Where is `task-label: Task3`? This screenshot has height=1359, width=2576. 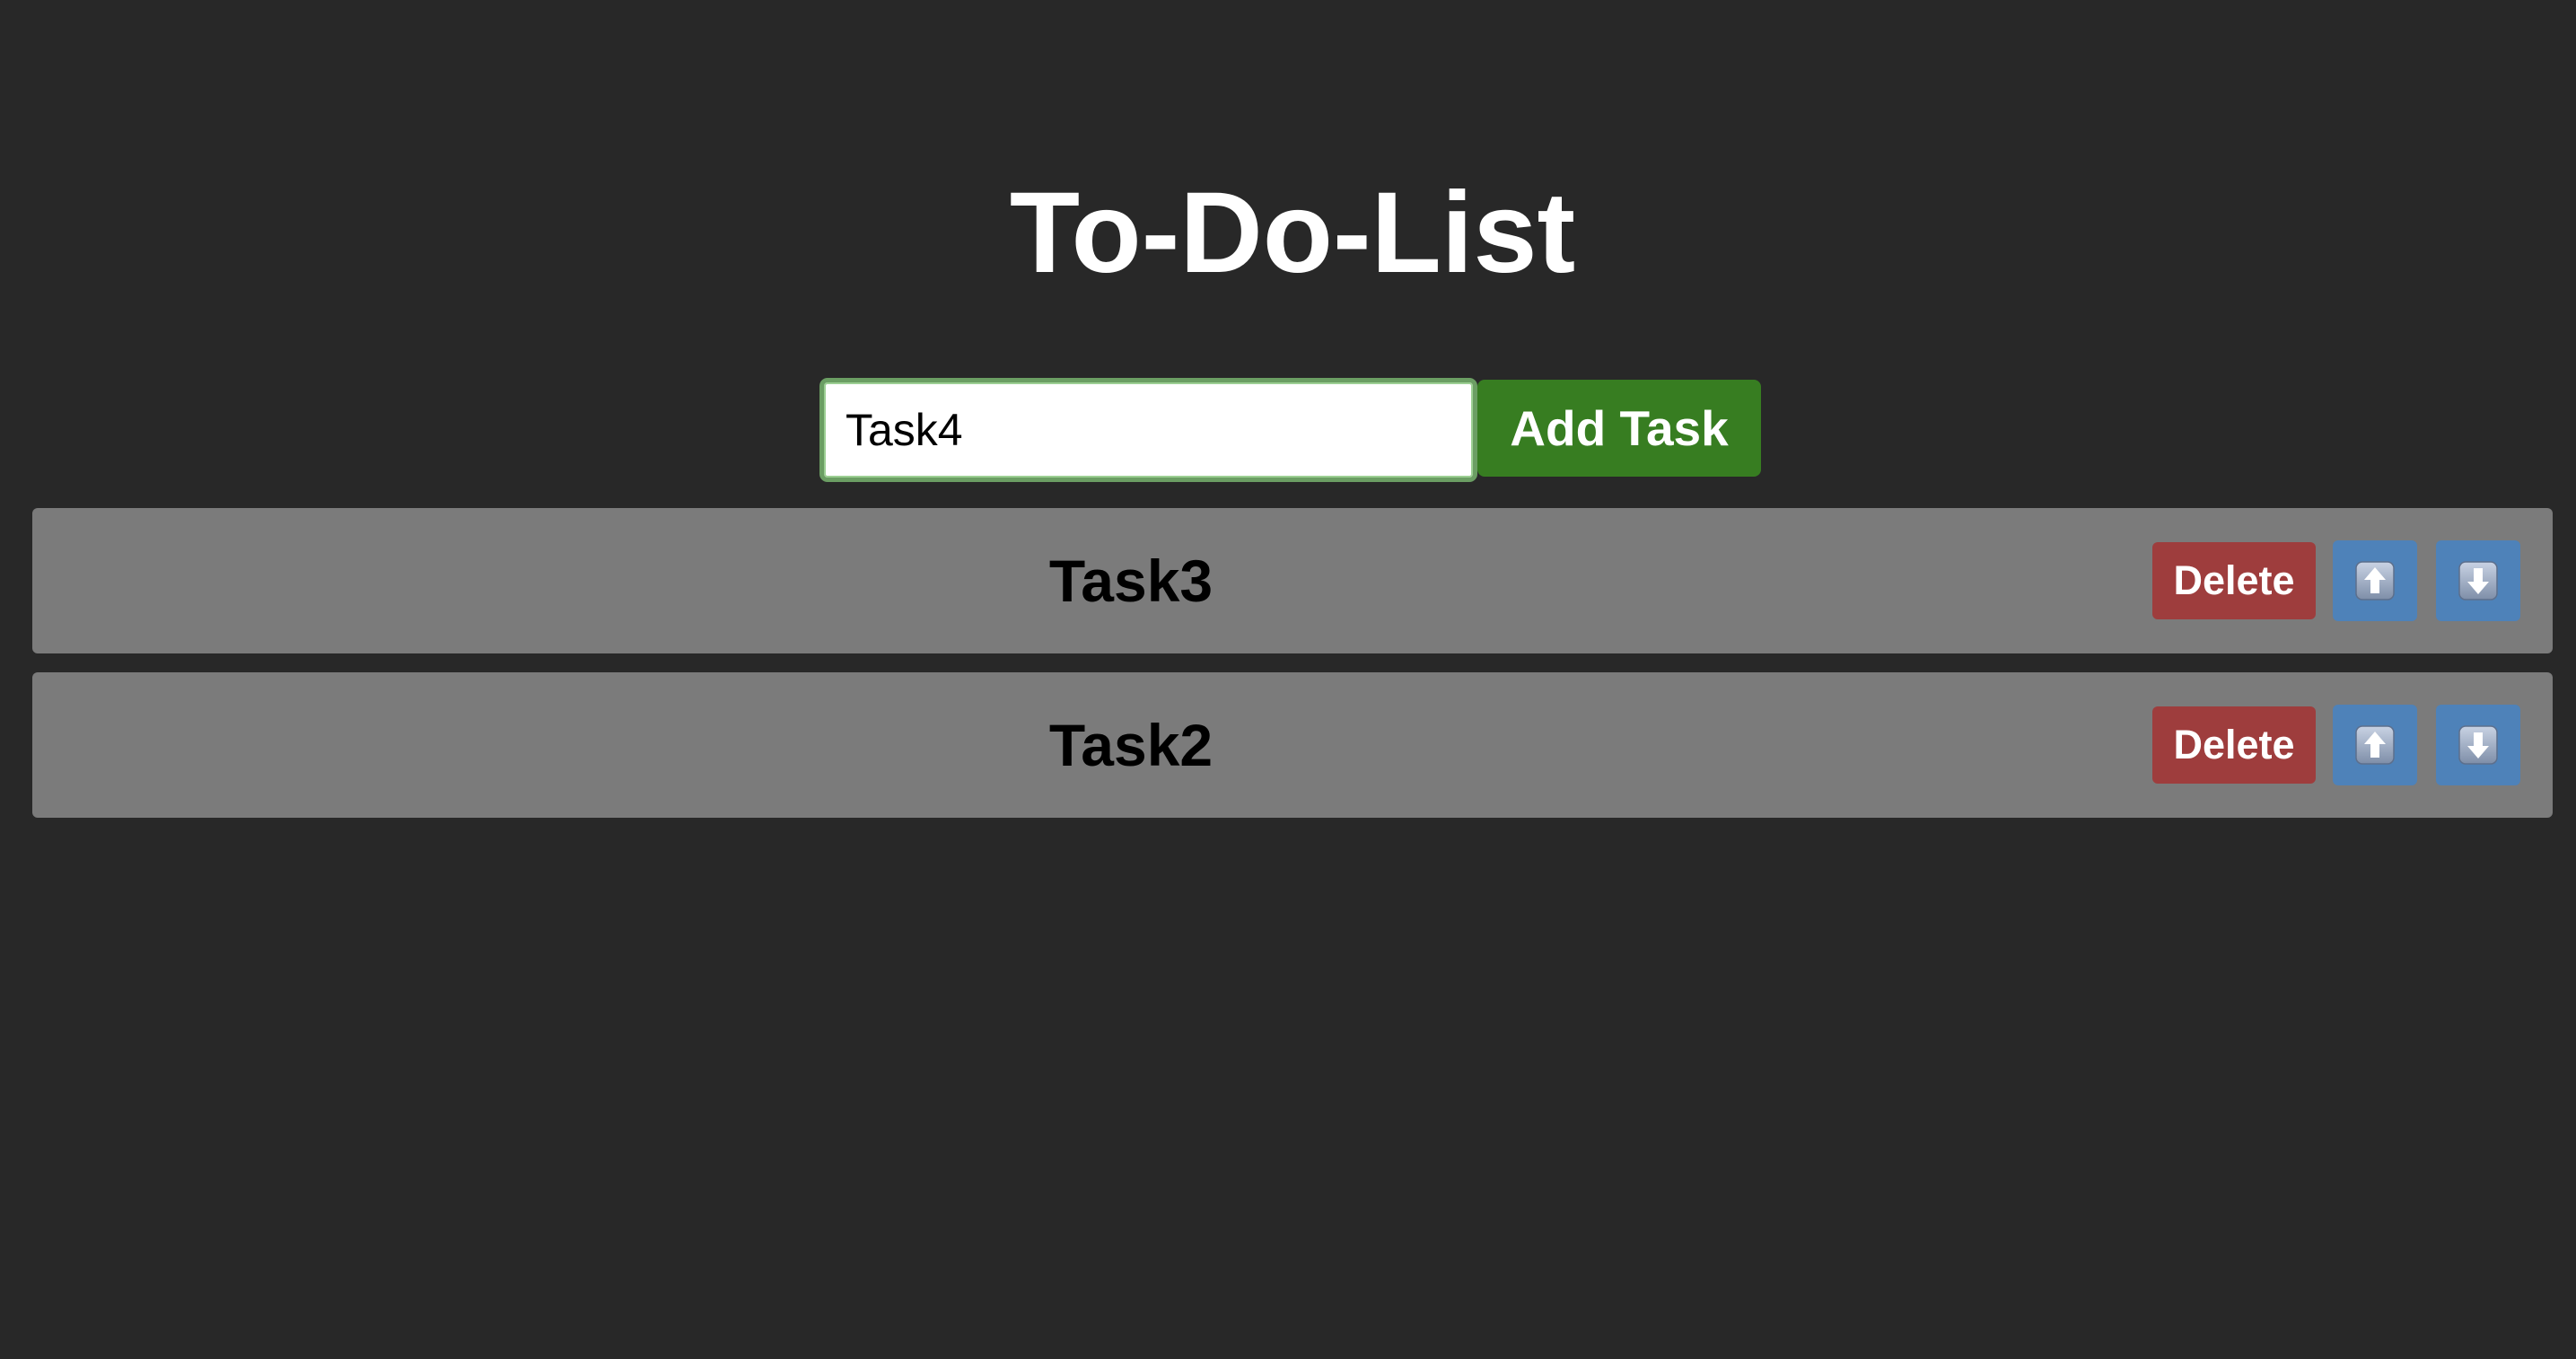
task-label: Task3 is located at coordinates (1131, 581).